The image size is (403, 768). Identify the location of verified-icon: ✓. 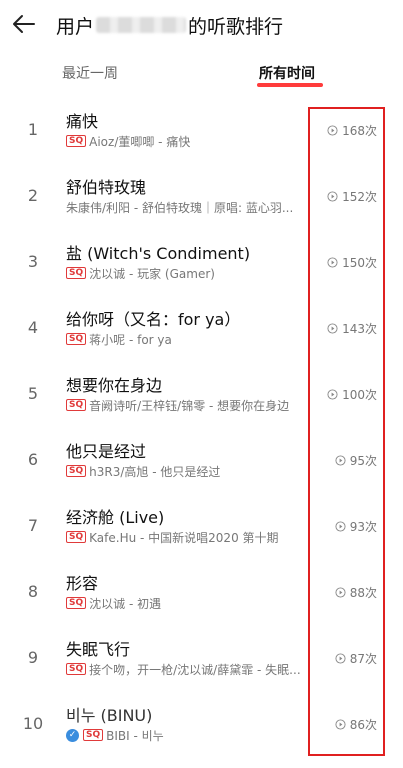
(72, 735).